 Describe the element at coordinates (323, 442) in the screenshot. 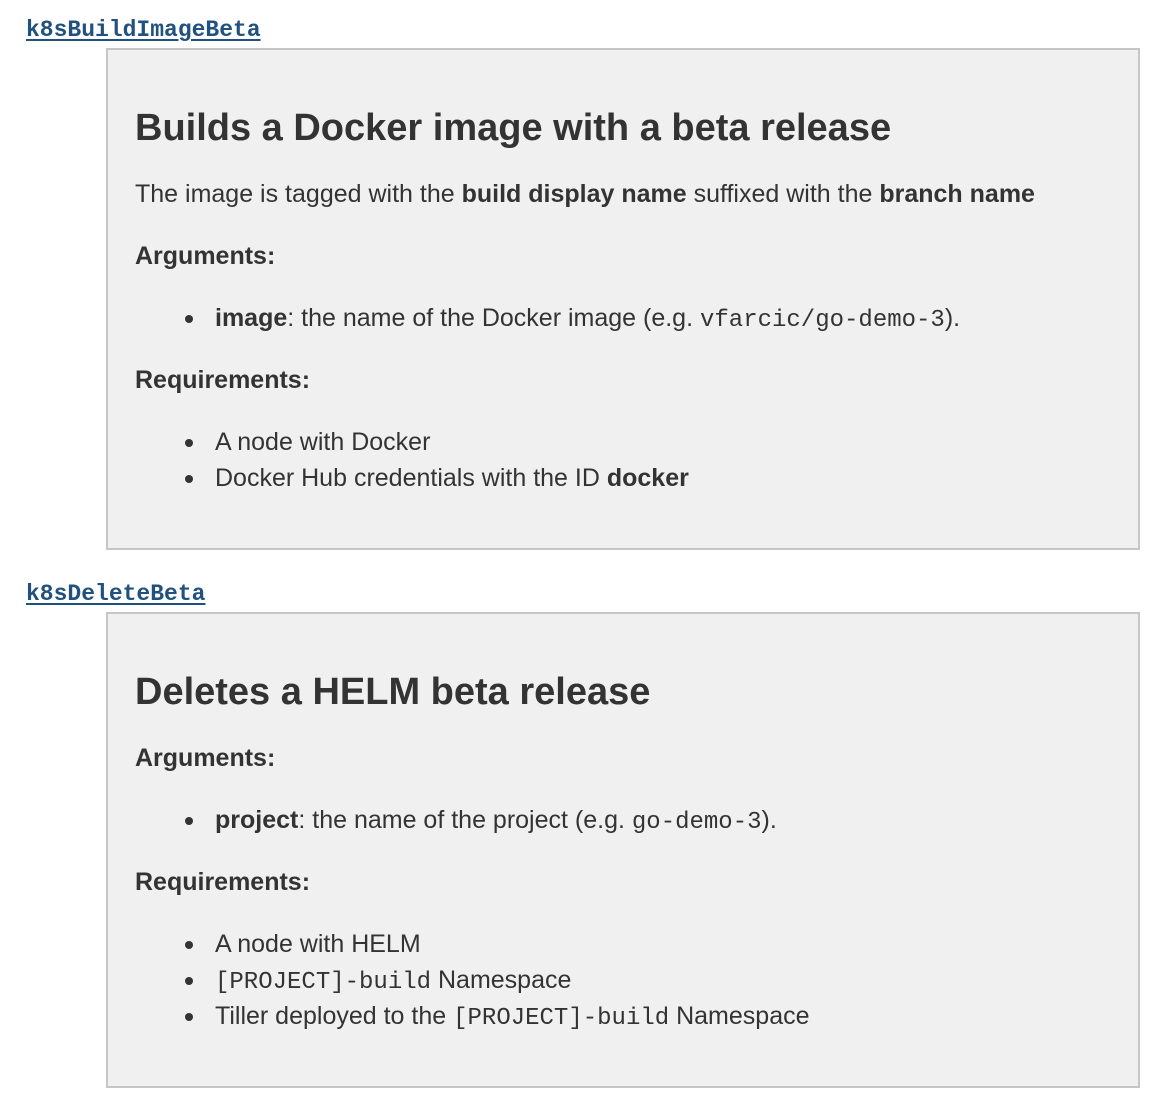

I see `requirement-item: A node with Docker` at that location.